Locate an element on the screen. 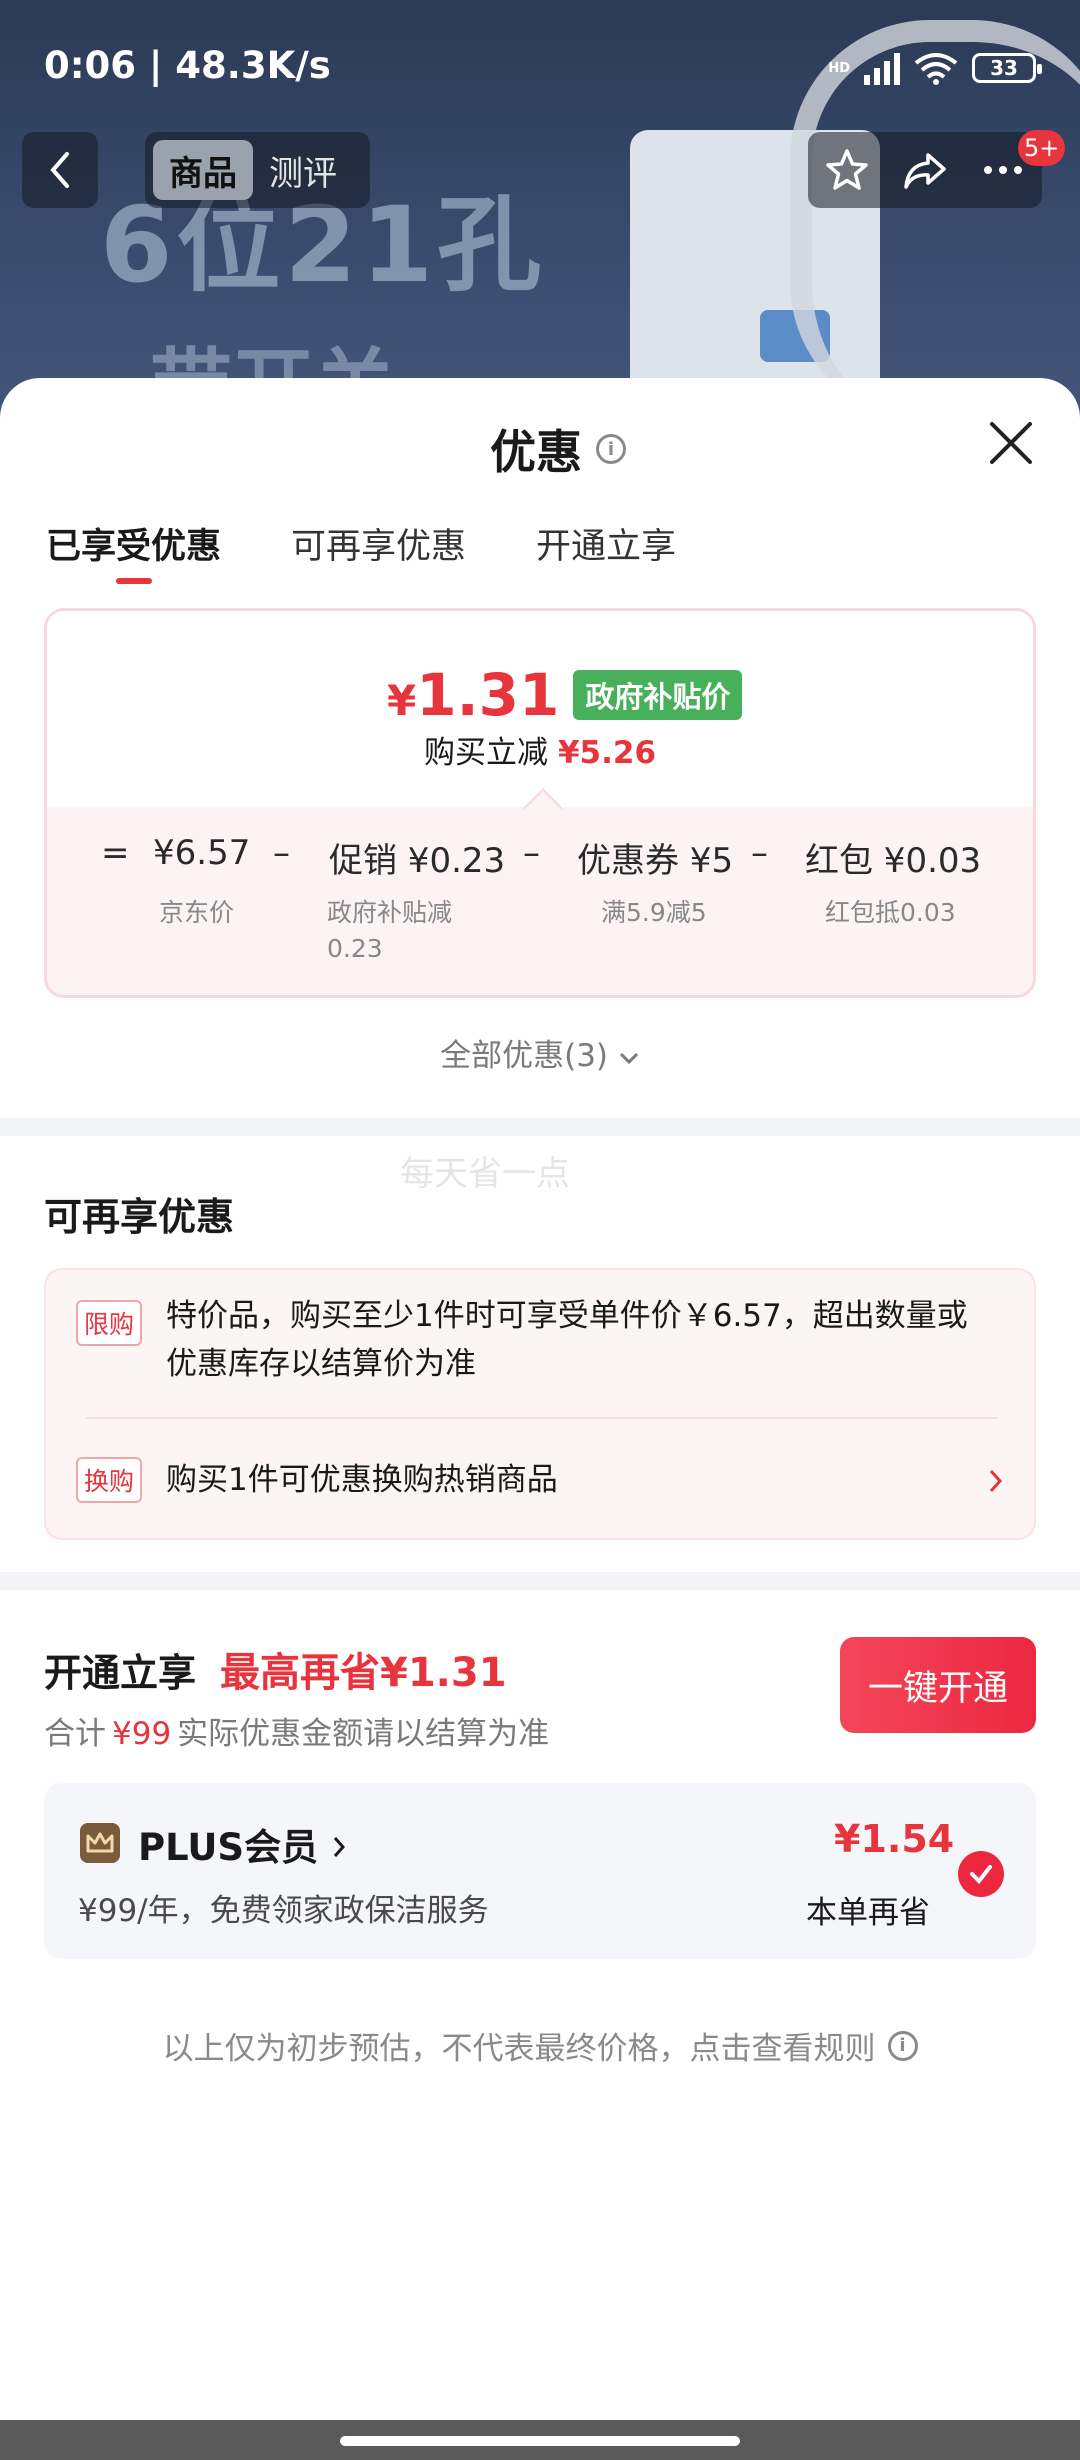 This screenshot has width=1080, height=2460. status-time: 0:06 | 48.3K/s is located at coordinates (187, 65).